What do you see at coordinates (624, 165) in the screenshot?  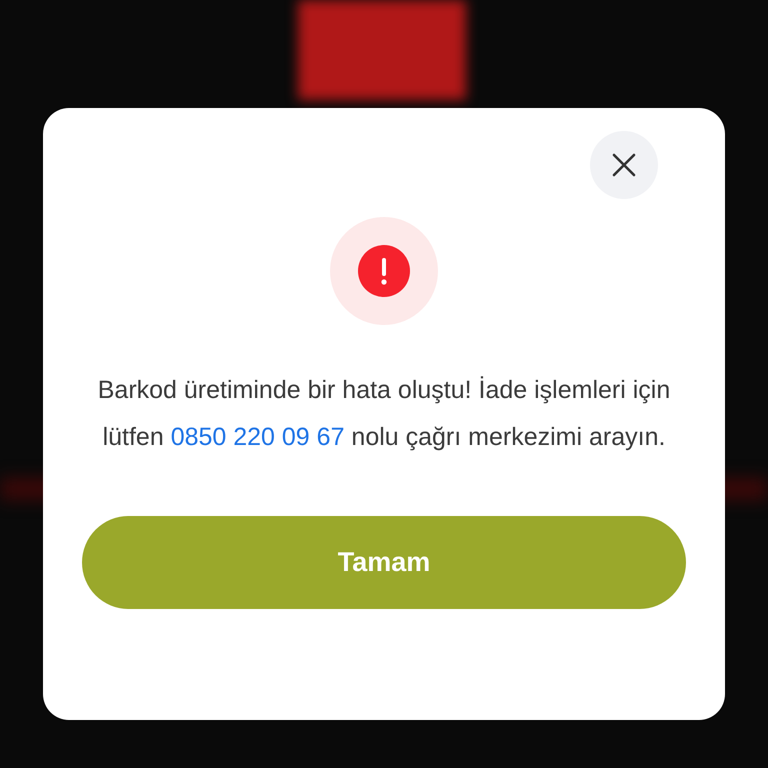 I see `close-icon` at bounding box center [624, 165].